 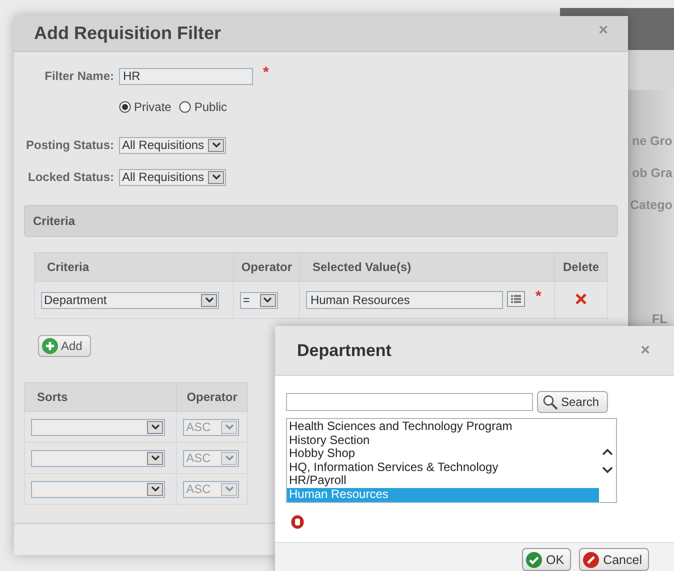 What do you see at coordinates (614, 559) in the screenshot?
I see `cancel-button: Cancel` at bounding box center [614, 559].